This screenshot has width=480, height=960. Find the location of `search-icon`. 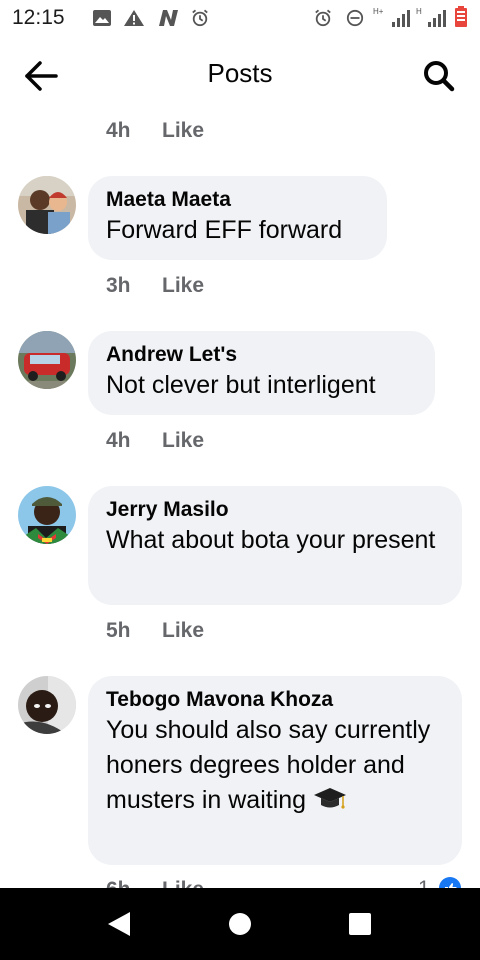

search-icon is located at coordinates (439, 76).